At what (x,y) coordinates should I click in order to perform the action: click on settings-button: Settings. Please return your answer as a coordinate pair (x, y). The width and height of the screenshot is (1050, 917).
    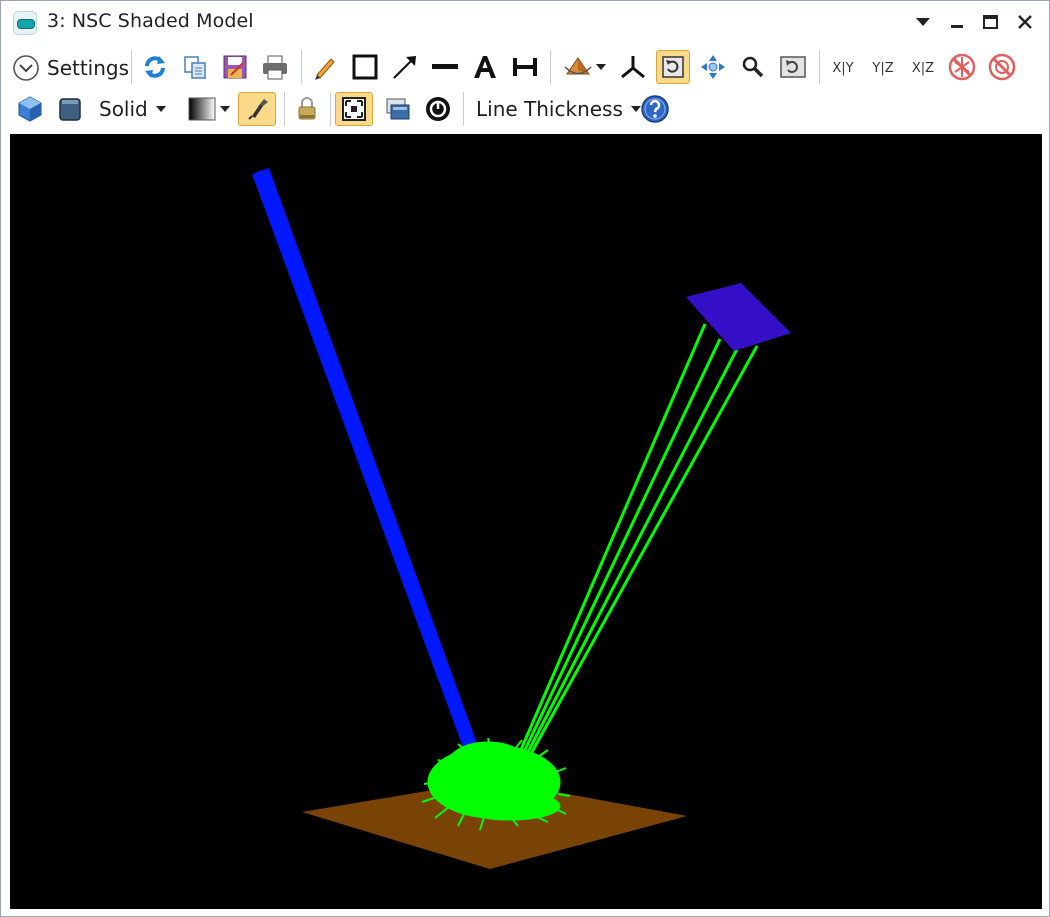
    Looking at the image, I should click on (70, 68).